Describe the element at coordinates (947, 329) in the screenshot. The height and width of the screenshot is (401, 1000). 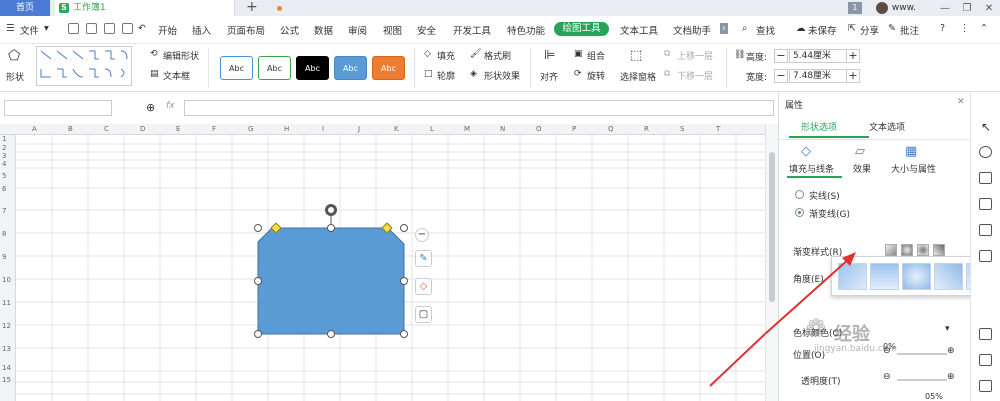
I see `chevron-down-icon: ▾` at that location.